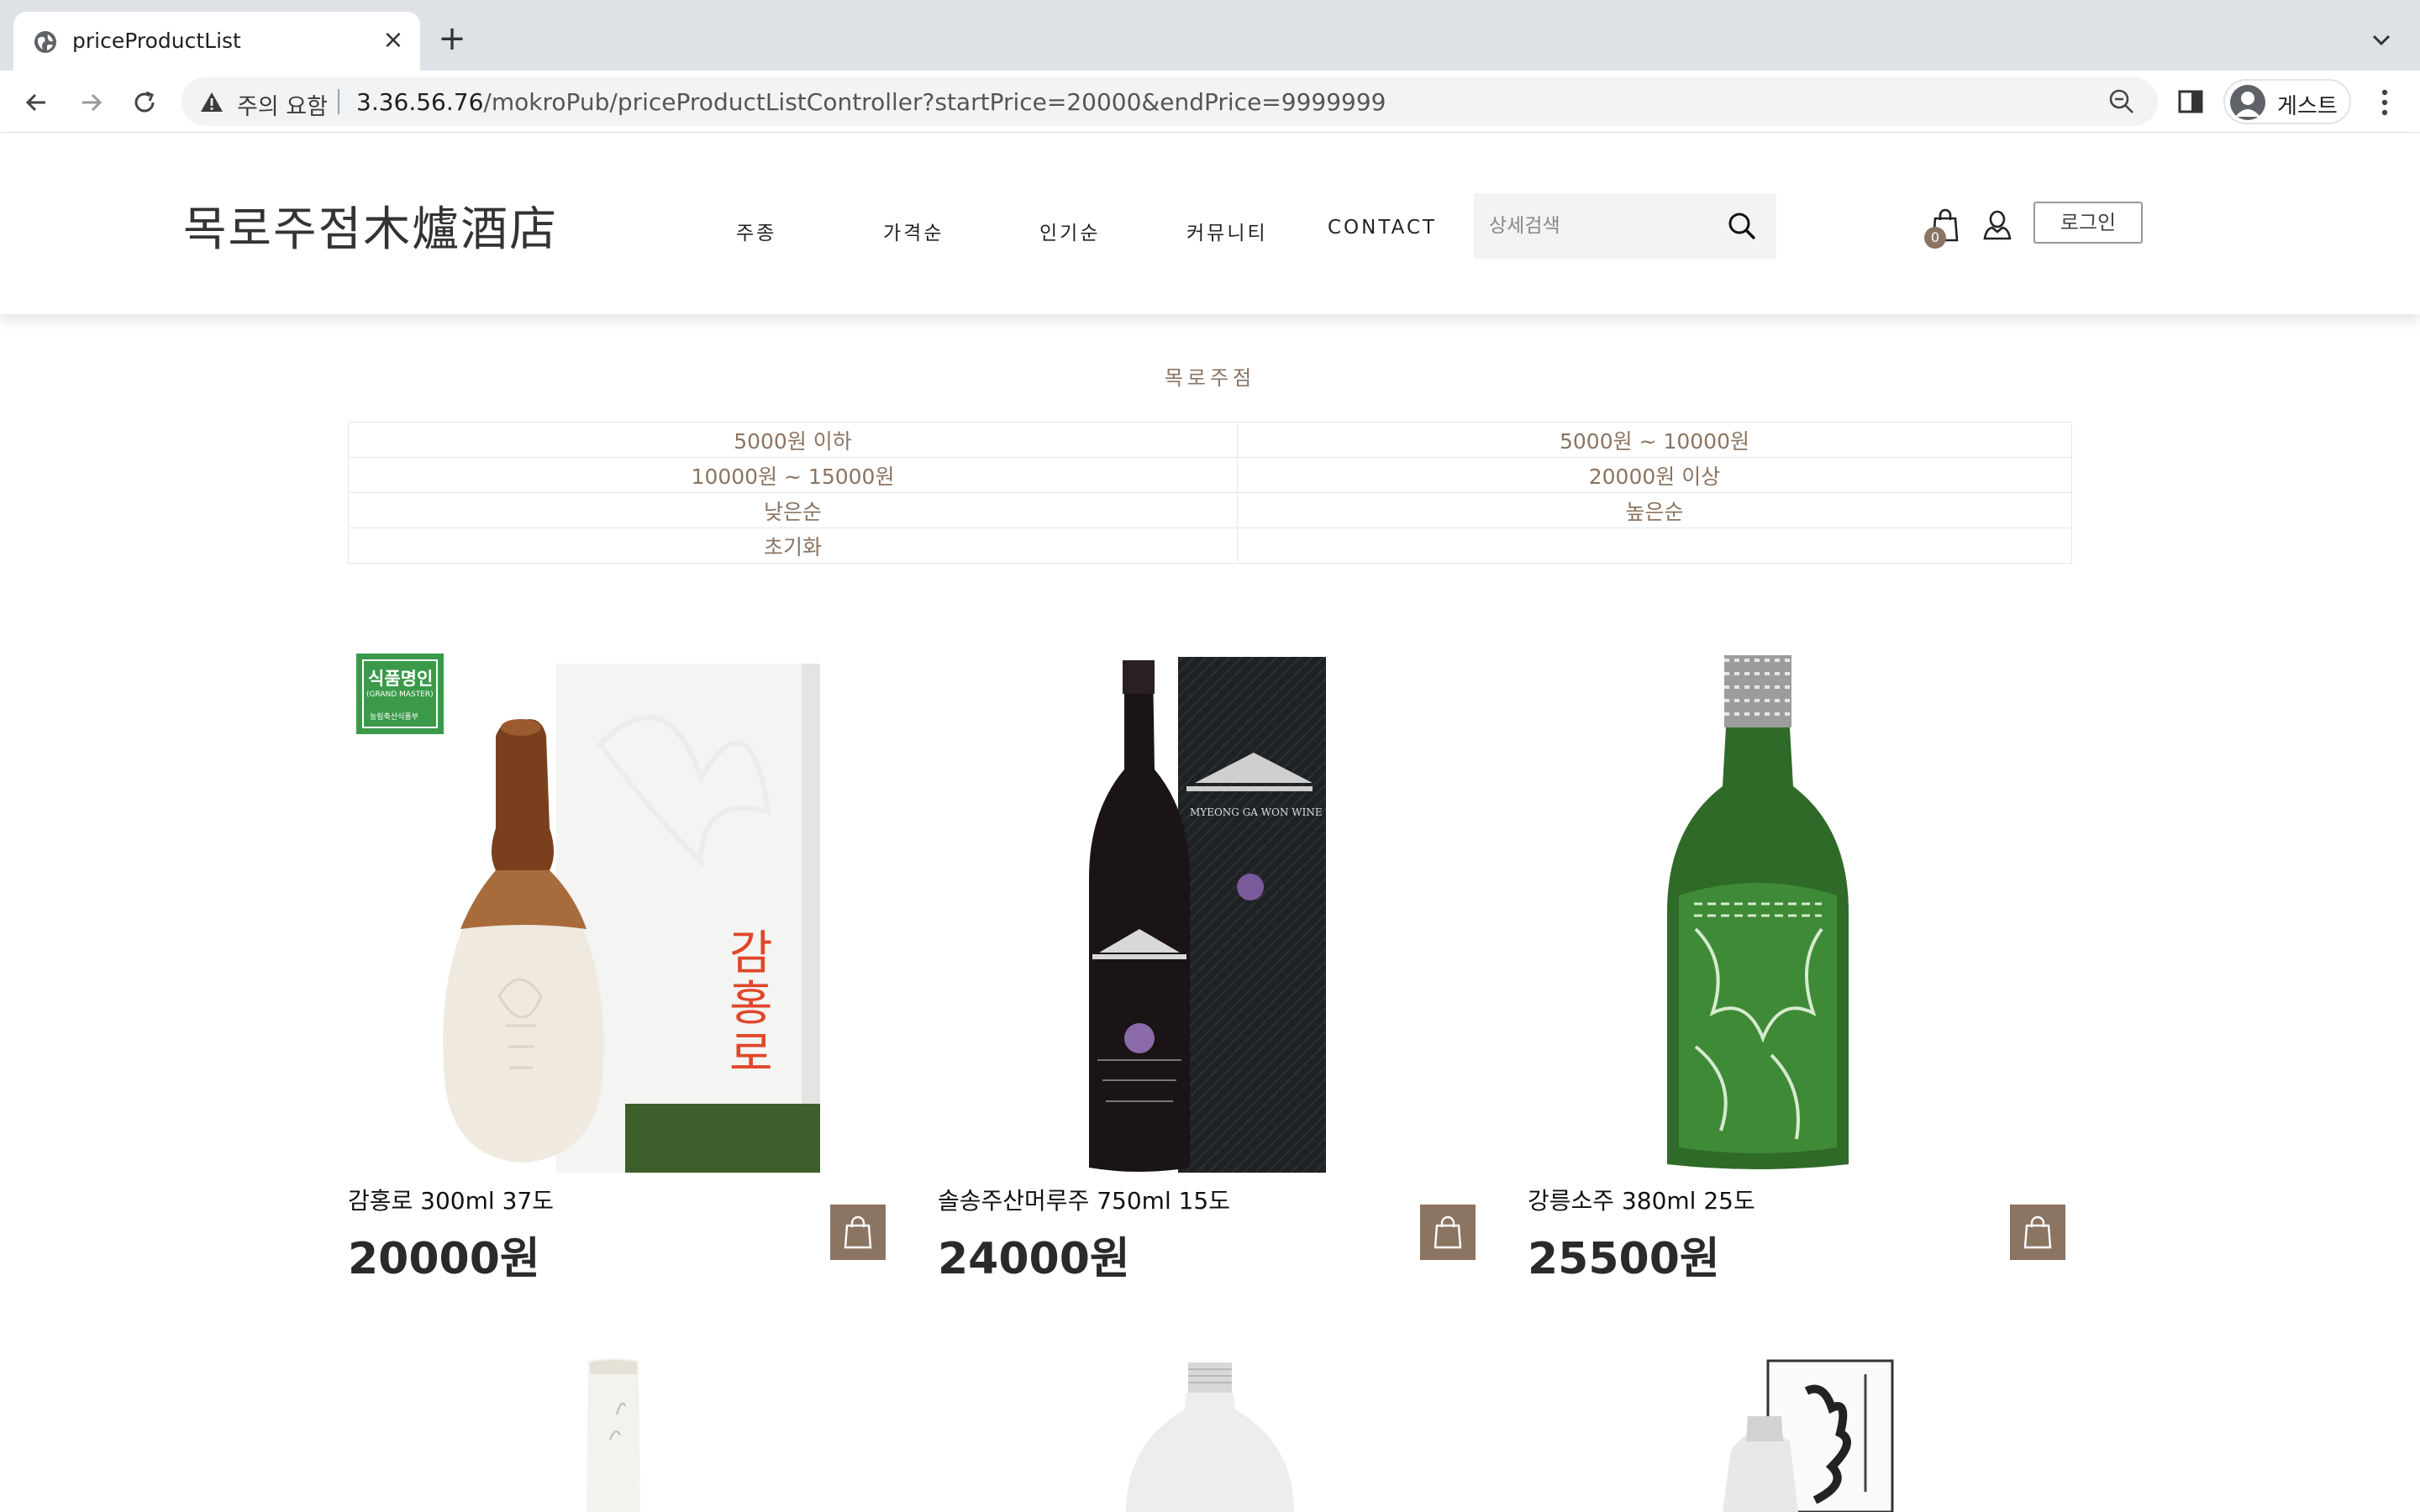 The image size is (2420, 1512). What do you see at coordinates (2088, 223) in the screenshot?
I see `login-button: 로그인` at bounding box center [2088, 223].